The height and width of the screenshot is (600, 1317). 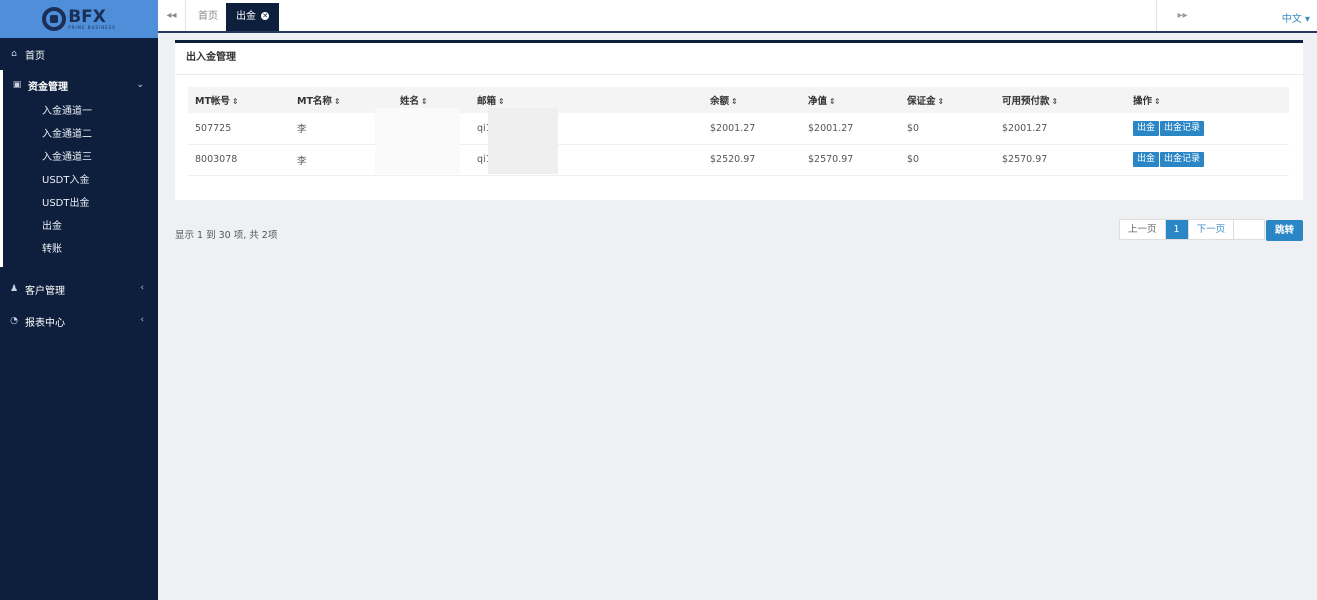 What do you see at coordinates (80, 134) in the screenshot?
I see `sidebar-subitem: 入金通道二` at bounding box center [80, 134].